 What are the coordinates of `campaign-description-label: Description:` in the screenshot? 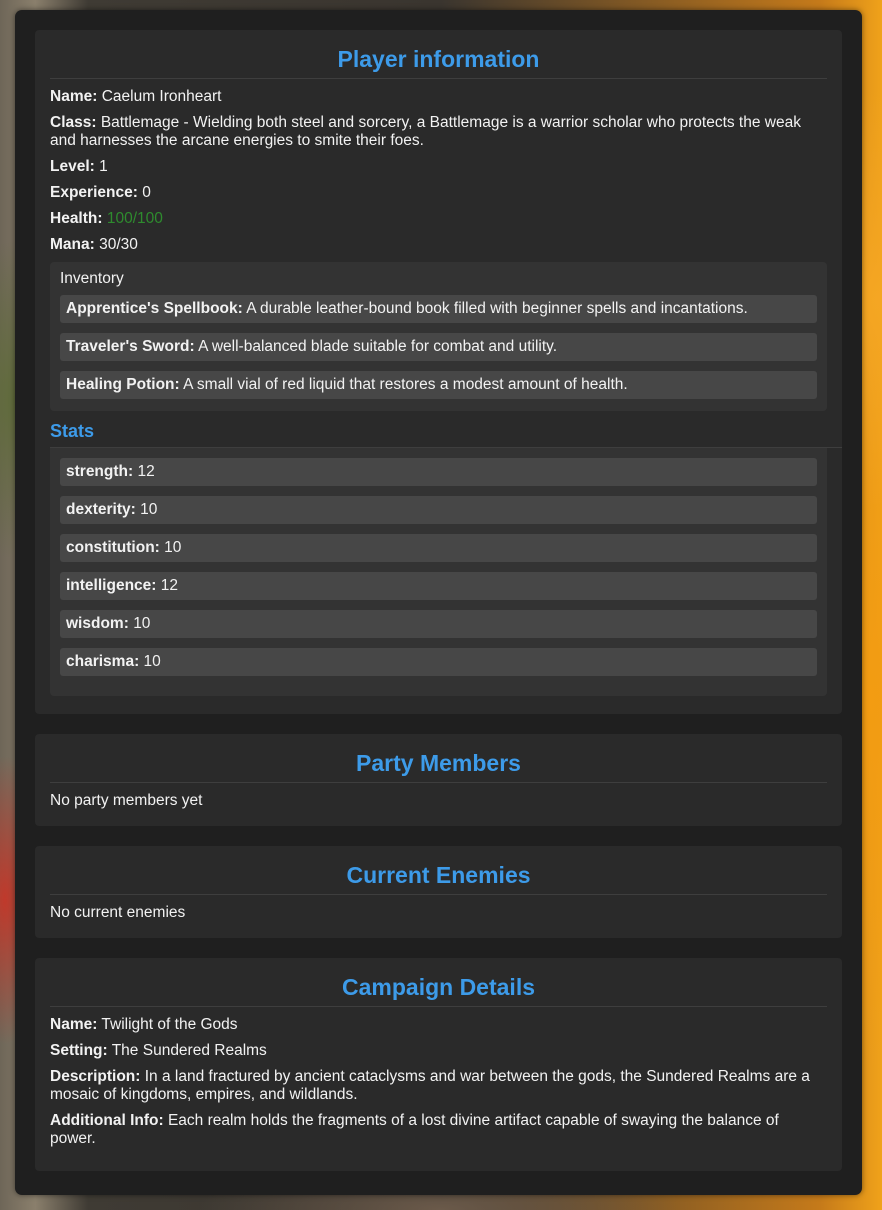 It's located at (95, 1076).